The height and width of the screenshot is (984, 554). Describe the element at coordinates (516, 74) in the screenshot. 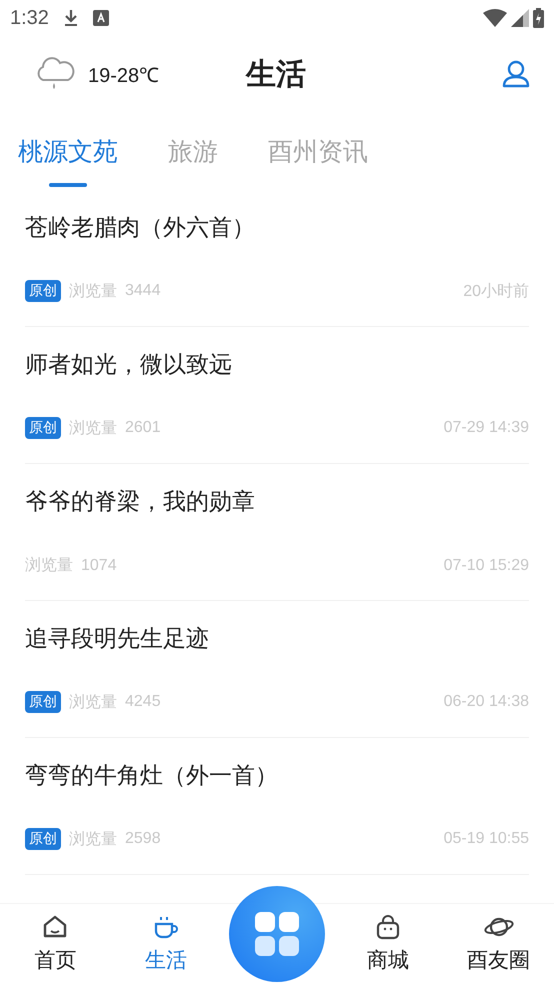

I see `user-icon` at that location.